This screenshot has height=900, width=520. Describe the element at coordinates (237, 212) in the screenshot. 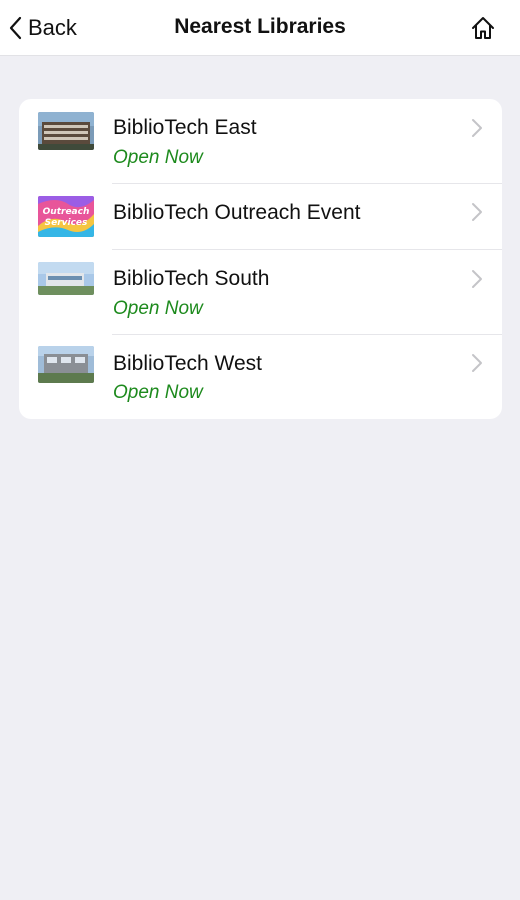

I see `library-name: BiblioTech Outreach Event` at that location.